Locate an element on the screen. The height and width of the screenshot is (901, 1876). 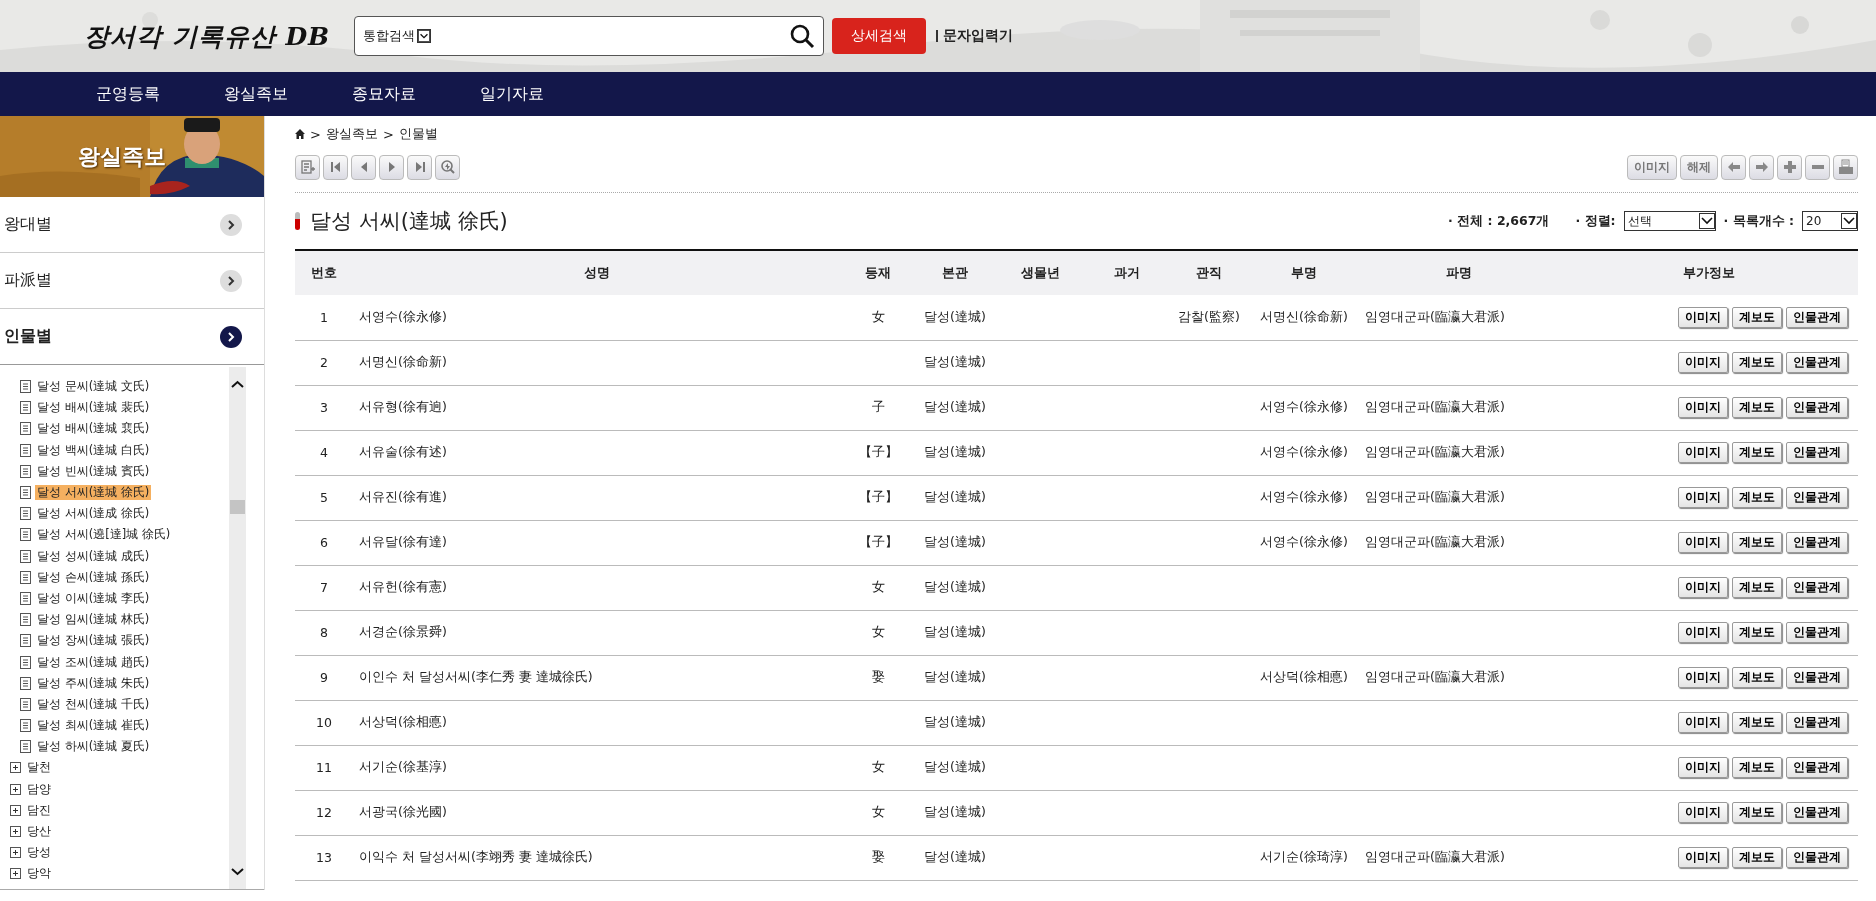
nav-item: 일기자료 is located at coordinates (544, 94).